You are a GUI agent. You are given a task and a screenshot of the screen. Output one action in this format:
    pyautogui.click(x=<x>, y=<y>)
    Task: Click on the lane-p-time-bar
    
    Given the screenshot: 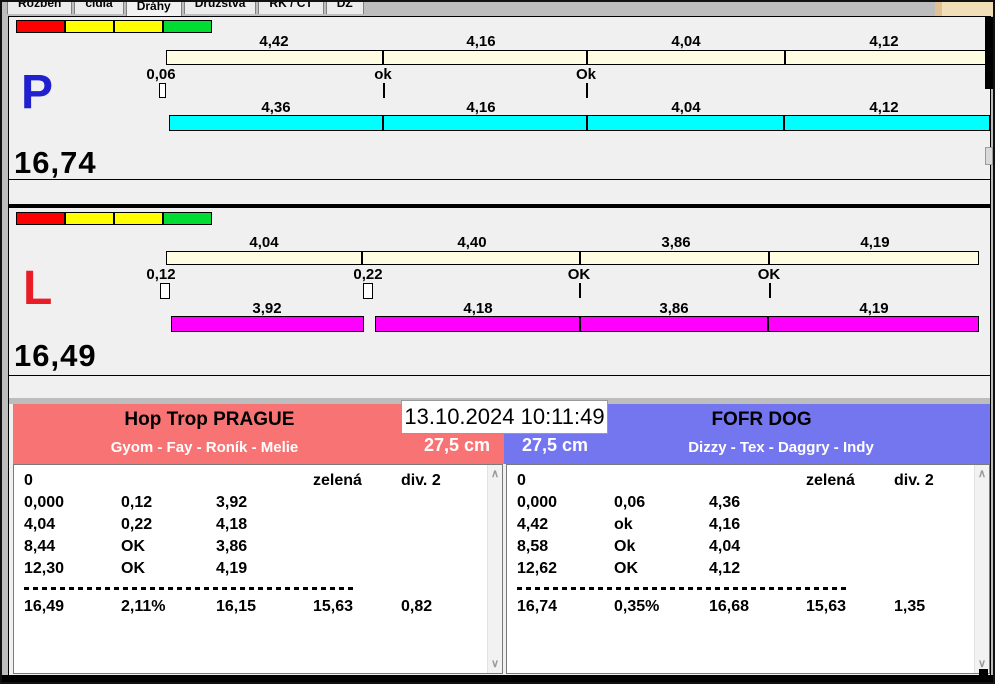 What is the action you would take?
    pyautogui.click(x=579, y=123)
    